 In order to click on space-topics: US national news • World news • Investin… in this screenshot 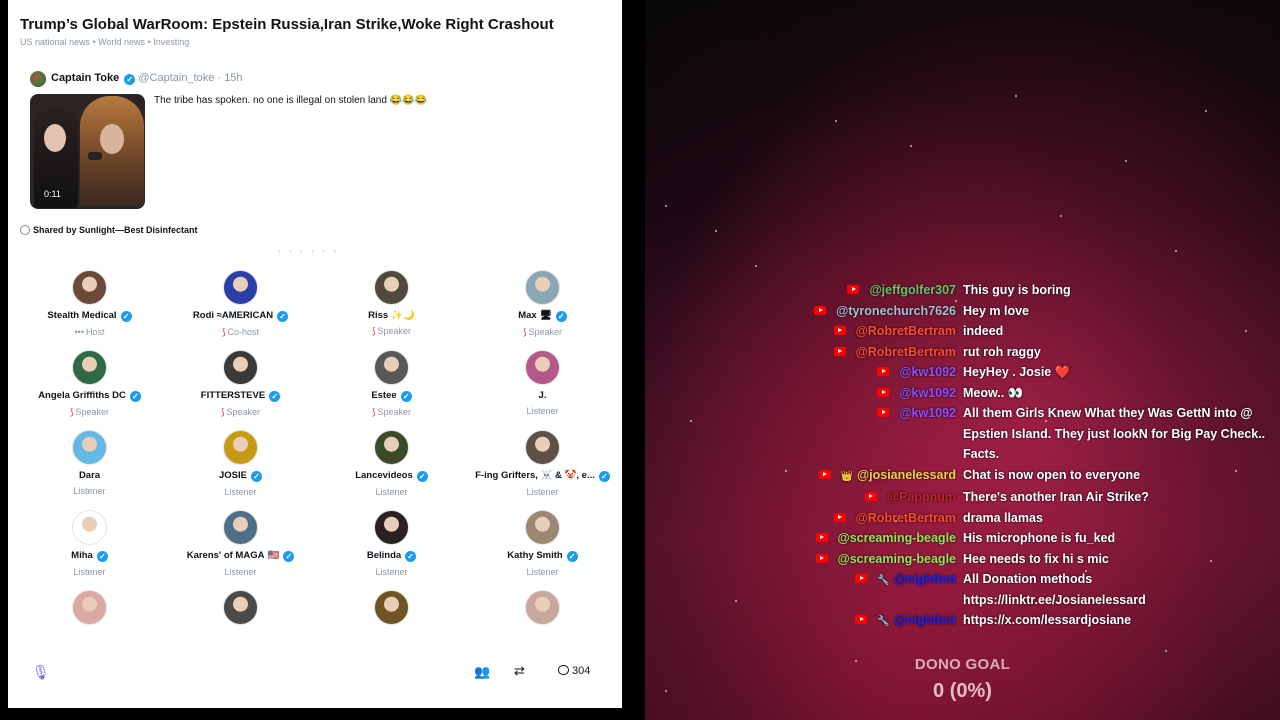, I will do `click(104, 42)`.